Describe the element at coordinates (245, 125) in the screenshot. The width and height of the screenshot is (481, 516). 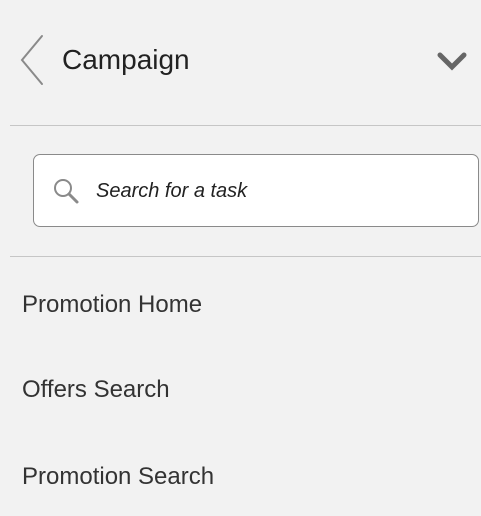
I see `header-divider` at that location.